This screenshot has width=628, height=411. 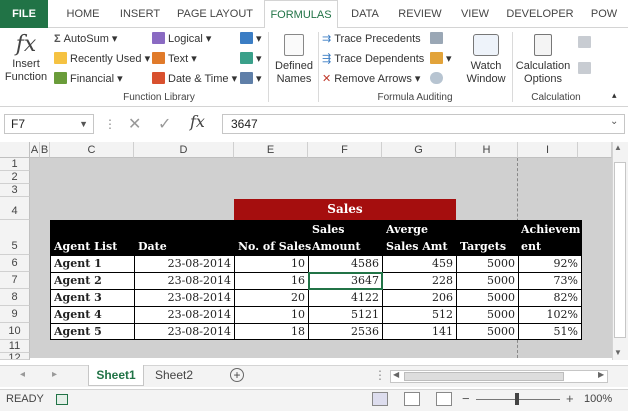 What do you see at coordinates (417, 314) in the screenshot?
I see `table-cell: 512` at bounding box center [417, 314].